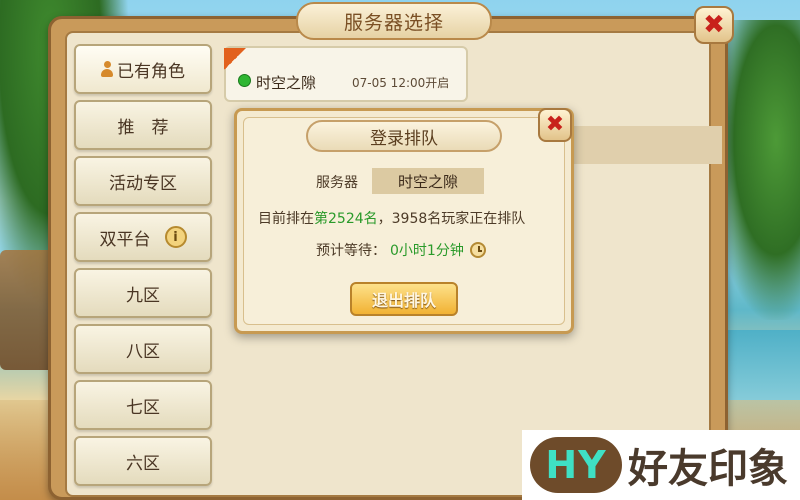 This screenshot has height=500, width=800. Describe the element at coordinates (708, 469) in the screenshot. I see `watermark-text: 好友印象` at that location.